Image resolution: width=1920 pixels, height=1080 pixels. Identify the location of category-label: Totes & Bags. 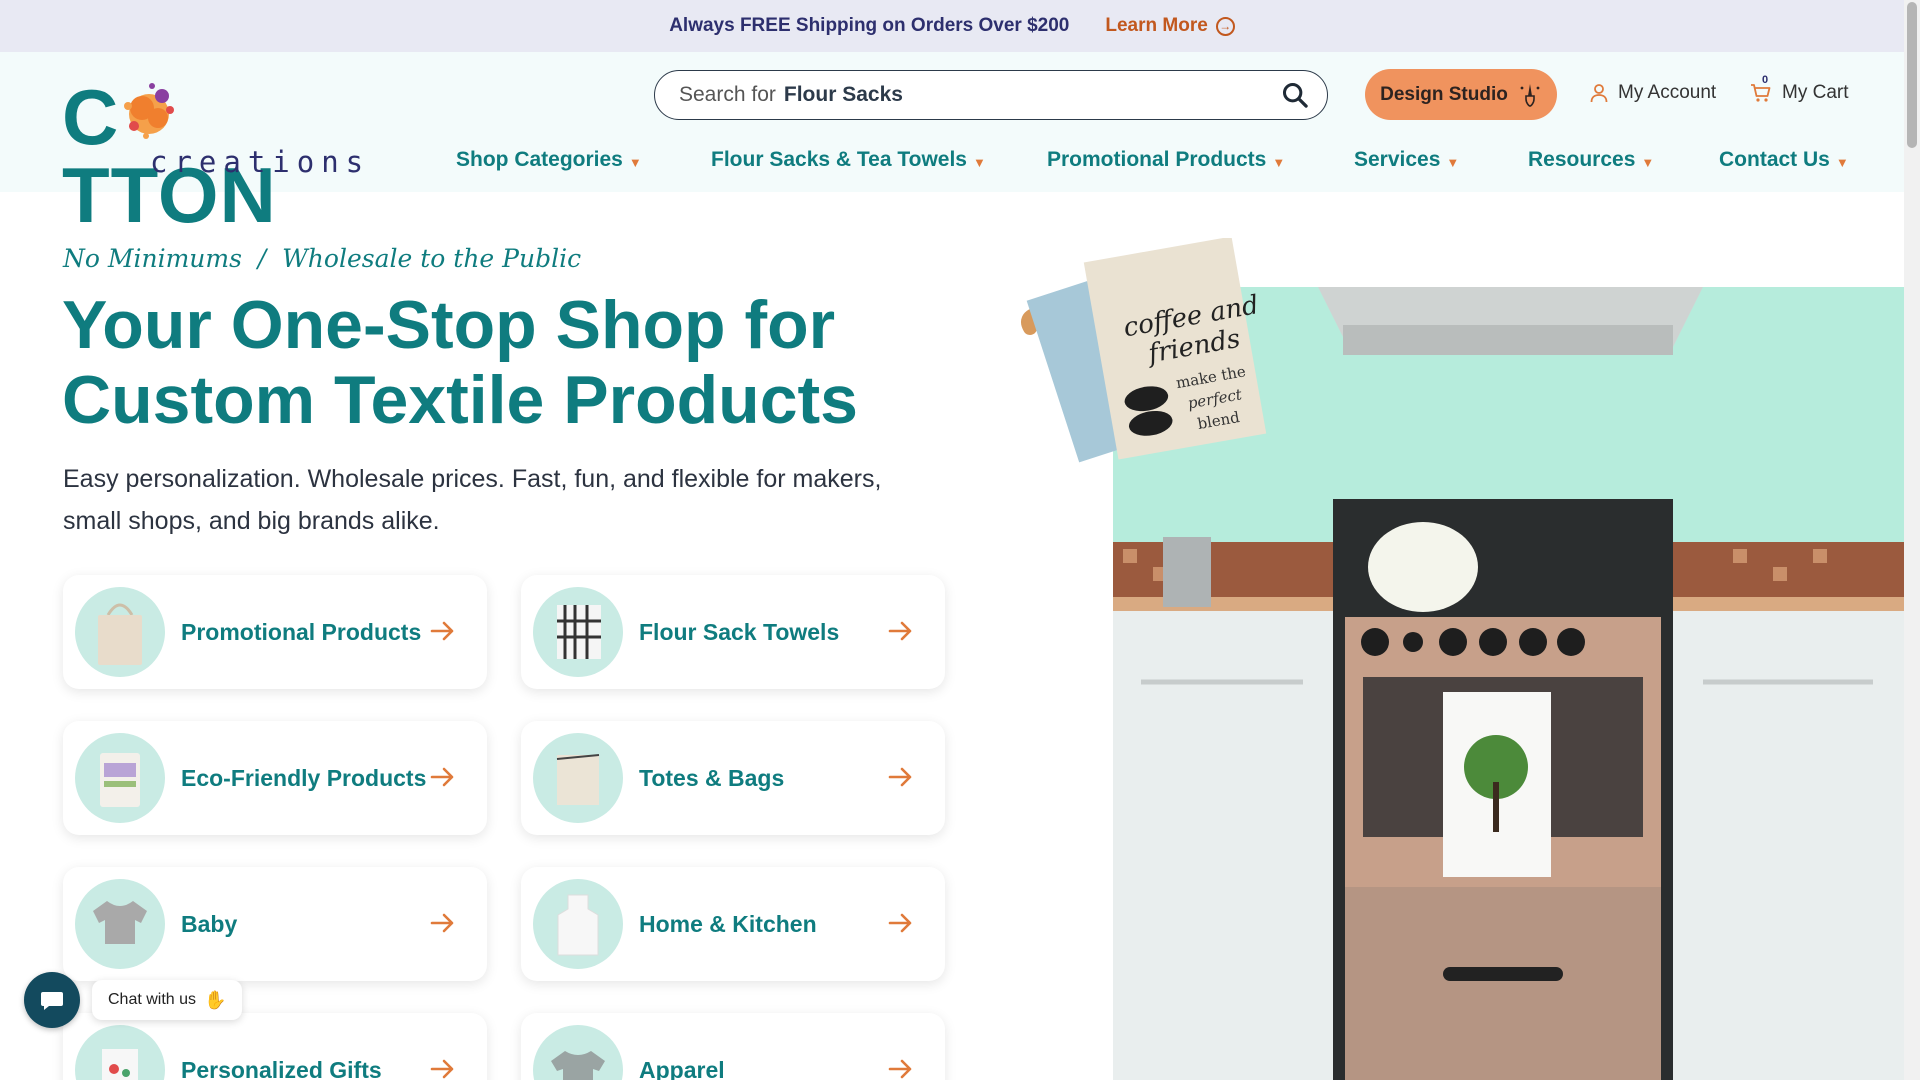
(712, 777).